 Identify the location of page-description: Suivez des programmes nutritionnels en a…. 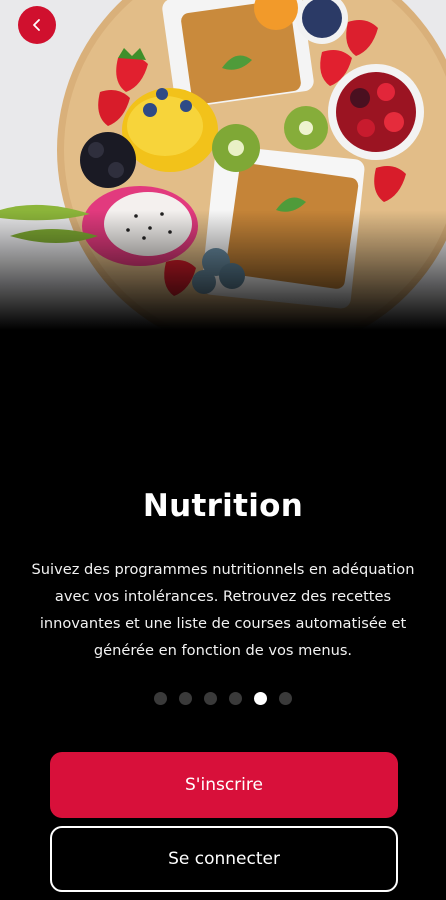
(223, 610).